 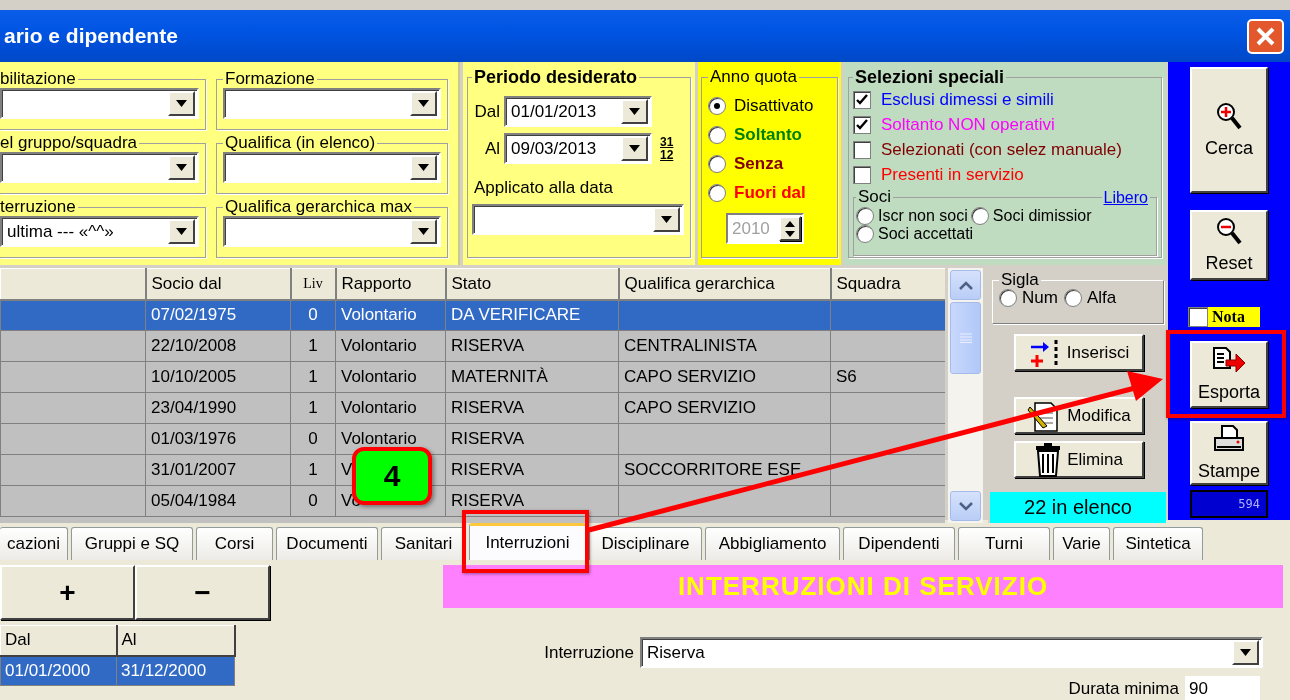 What do you see at coordinates (1079, 415) in the screenshot?
I see `edit-button: Modifica` at bounding box center [1079, 415].